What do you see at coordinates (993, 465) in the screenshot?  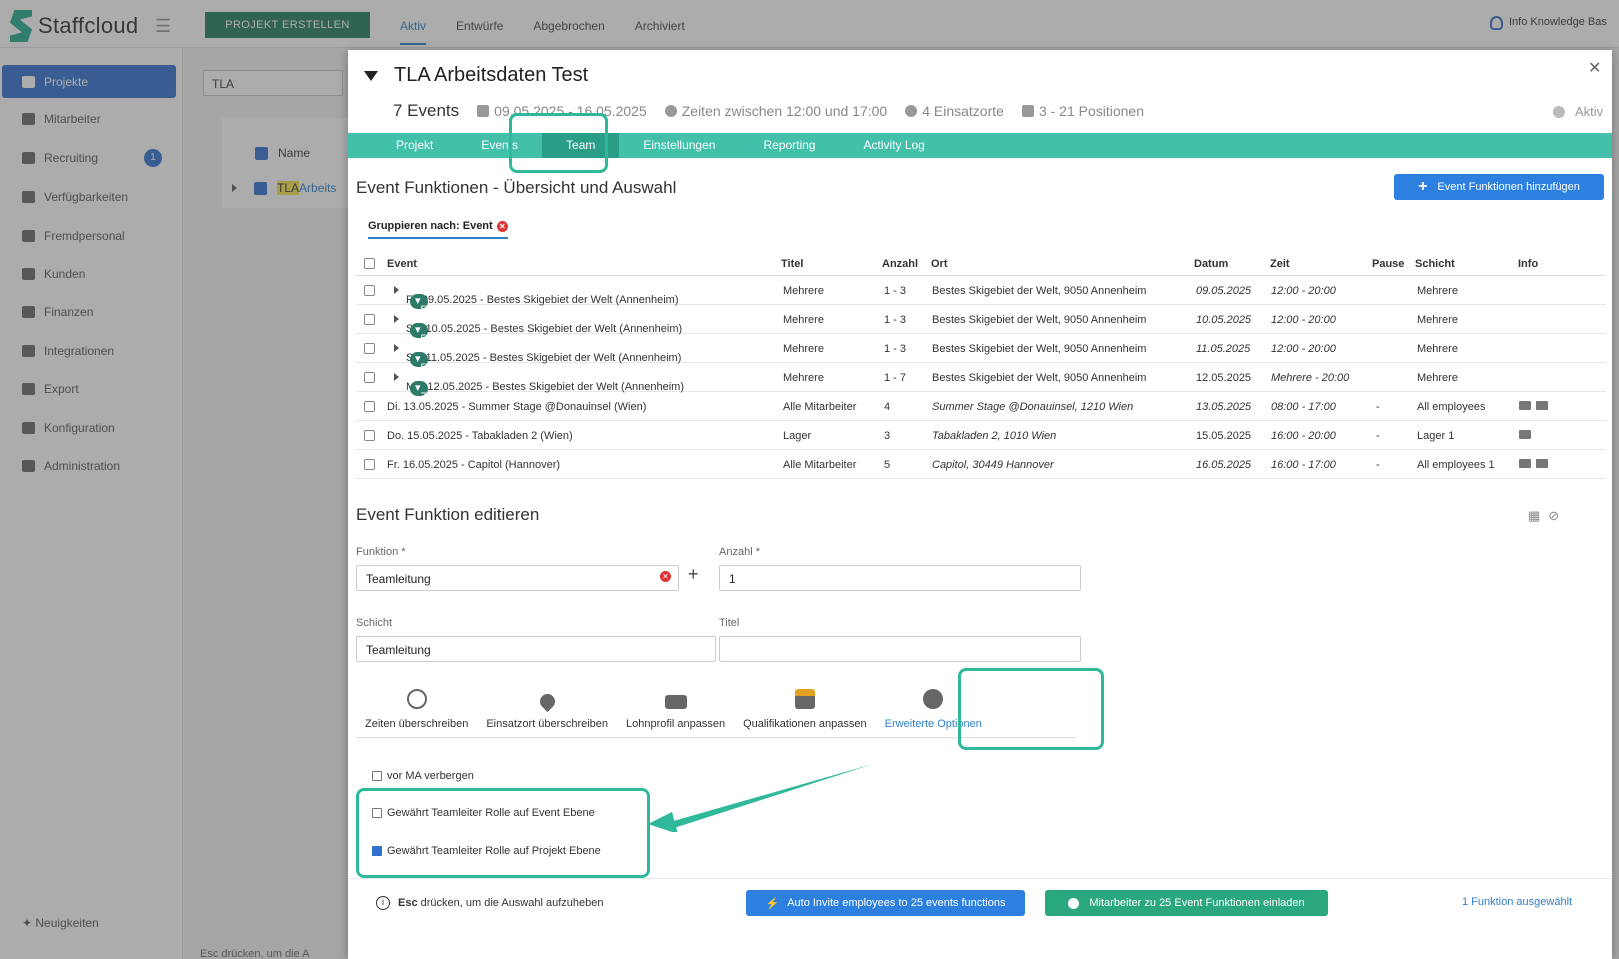 I see `ort-cell: Capitol, 30449 Hannover` at bounding box center [993, 465].